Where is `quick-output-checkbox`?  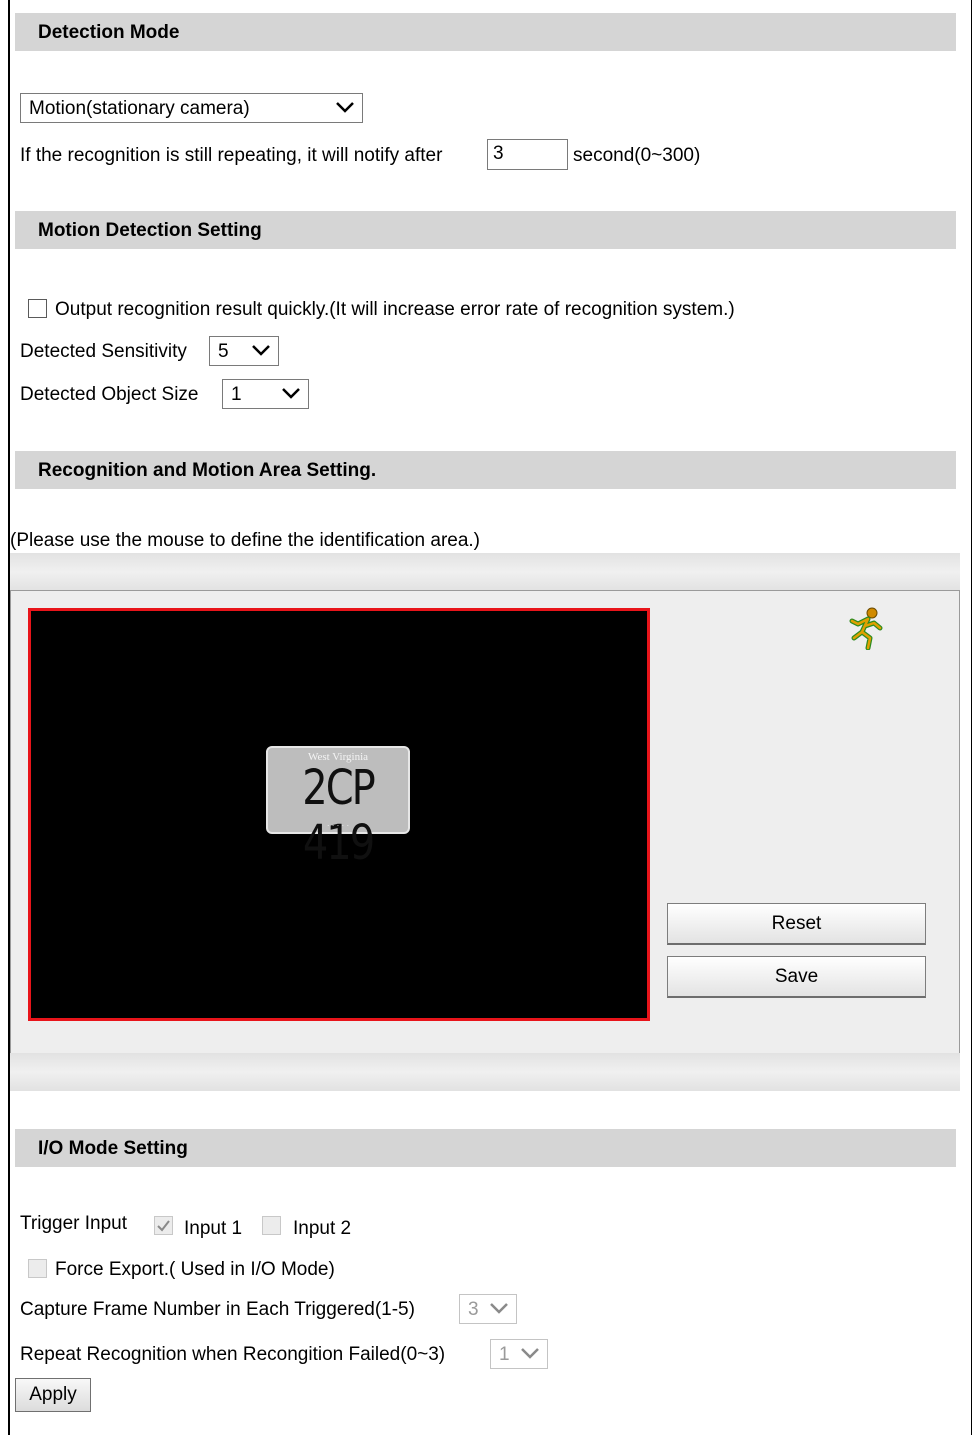 quick-output-checkbox is located at coordinates (37, 308).